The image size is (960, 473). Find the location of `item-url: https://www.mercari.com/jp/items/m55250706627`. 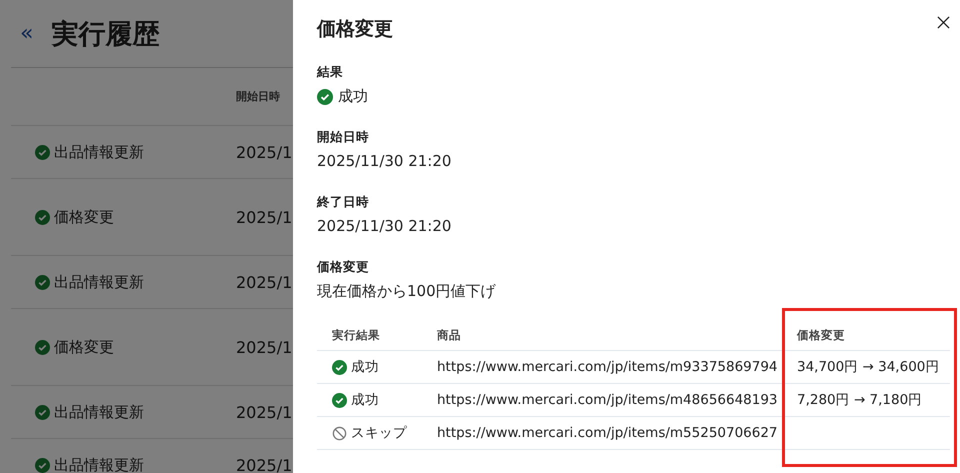

item-url: https://www.mercari.com/jp/items/m55250706627 is located at coordinates (607, 433).